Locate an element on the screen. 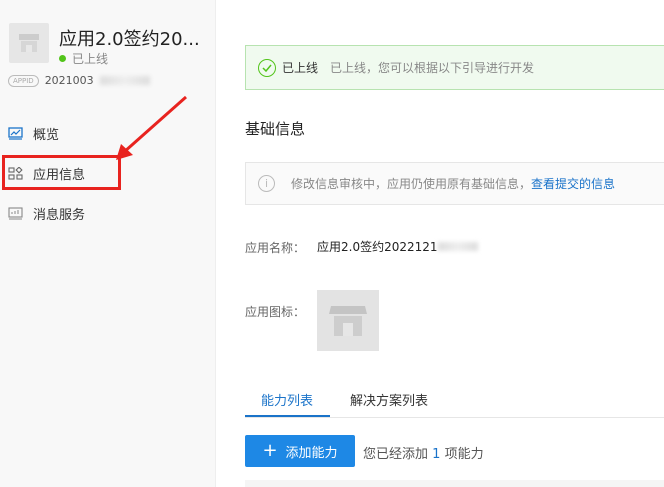  tab-capability-list: 能力列表 is located at coordinates (287, 399).